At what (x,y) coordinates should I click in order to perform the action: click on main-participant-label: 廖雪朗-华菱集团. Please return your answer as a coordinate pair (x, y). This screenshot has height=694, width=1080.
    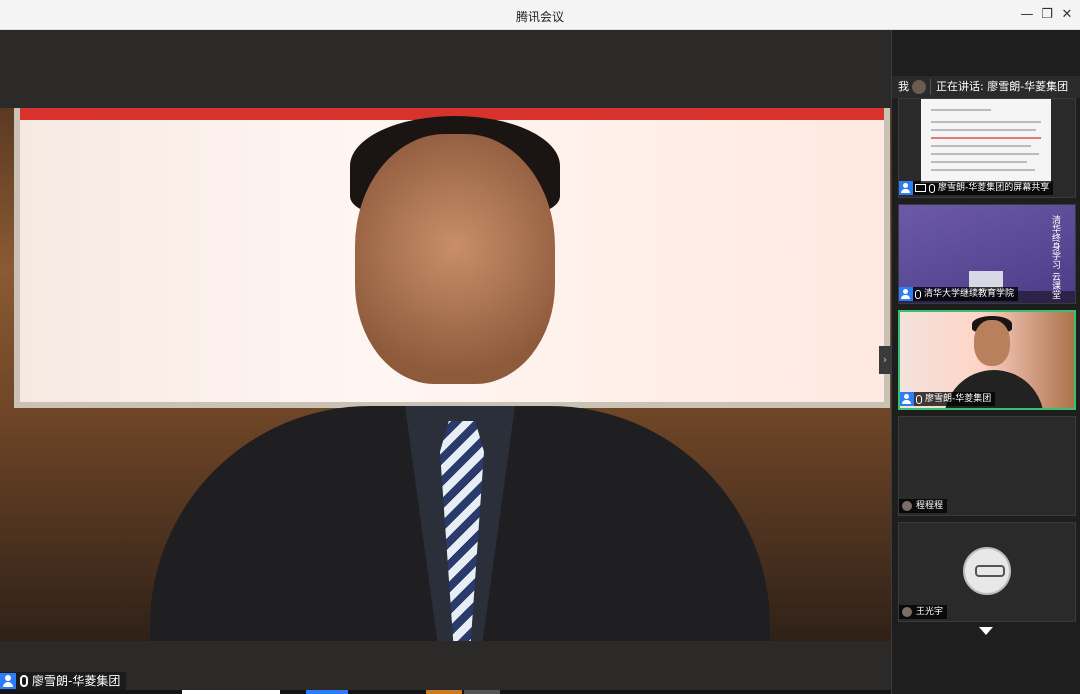
    Looking at the image, I should click on (63, 681).